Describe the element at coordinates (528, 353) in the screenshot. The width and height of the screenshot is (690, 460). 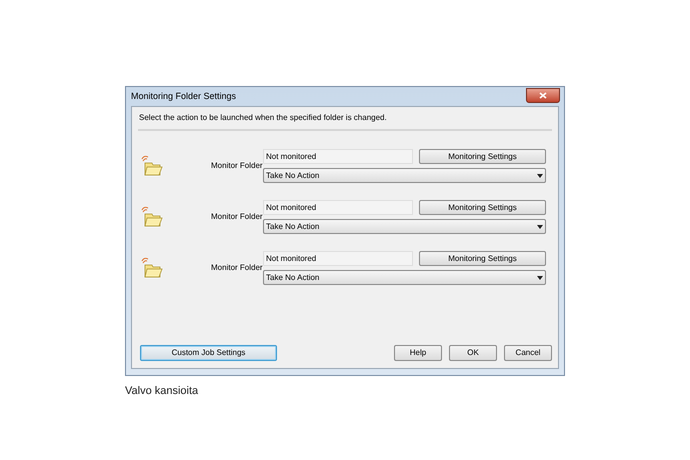
I see `dialog-button: Cancel` at that location.